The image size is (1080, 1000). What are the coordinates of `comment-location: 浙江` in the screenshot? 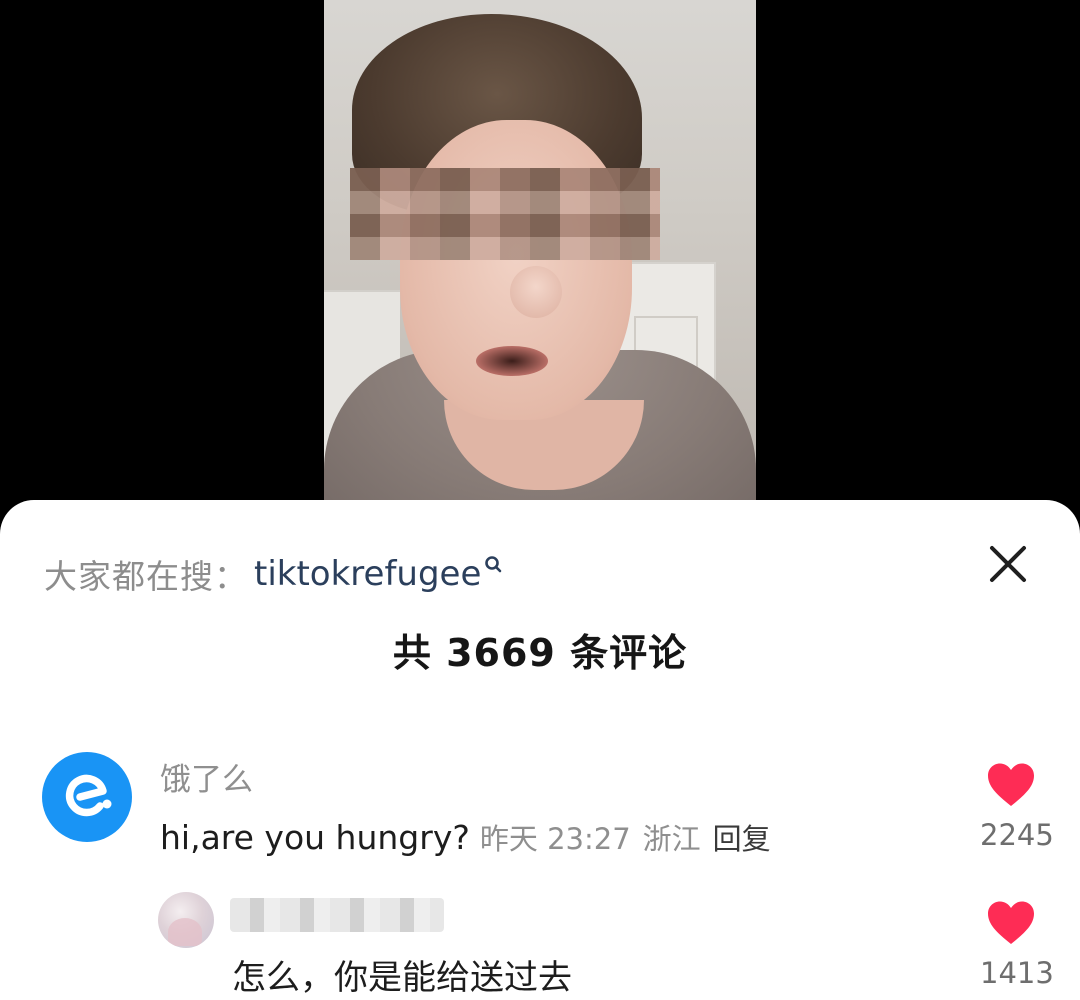 It's located at (671, 839).